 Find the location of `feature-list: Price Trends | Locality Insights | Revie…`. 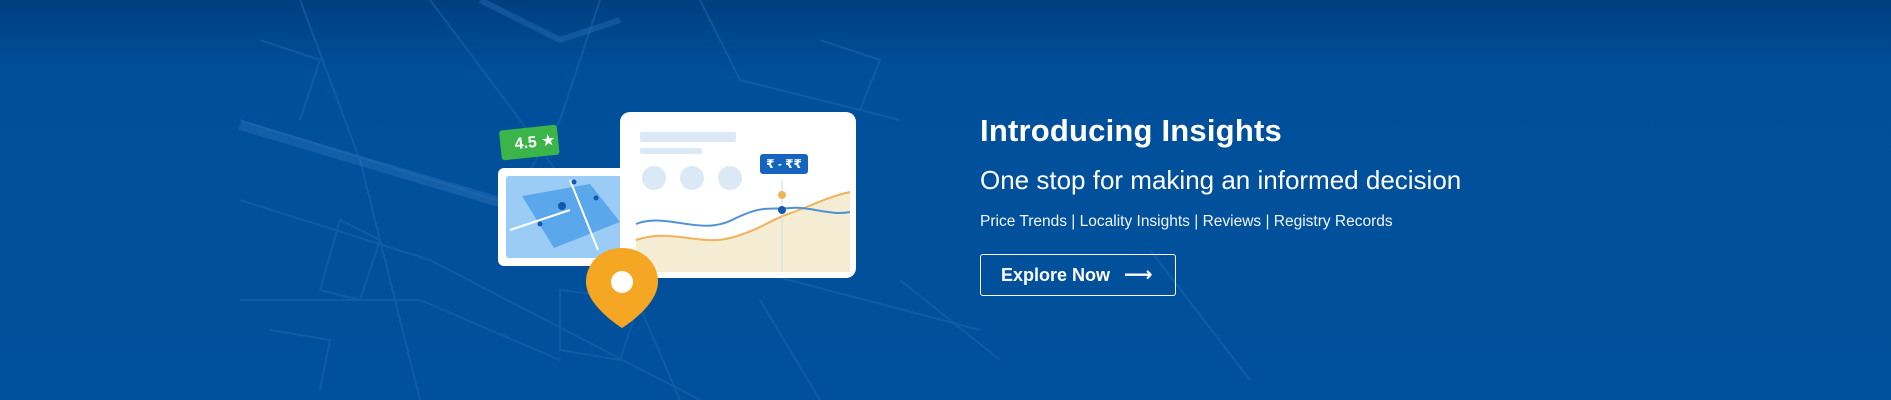

feature-list: Price Trends | Locality Insights | Revie… is located at coordinates (1186, 221).